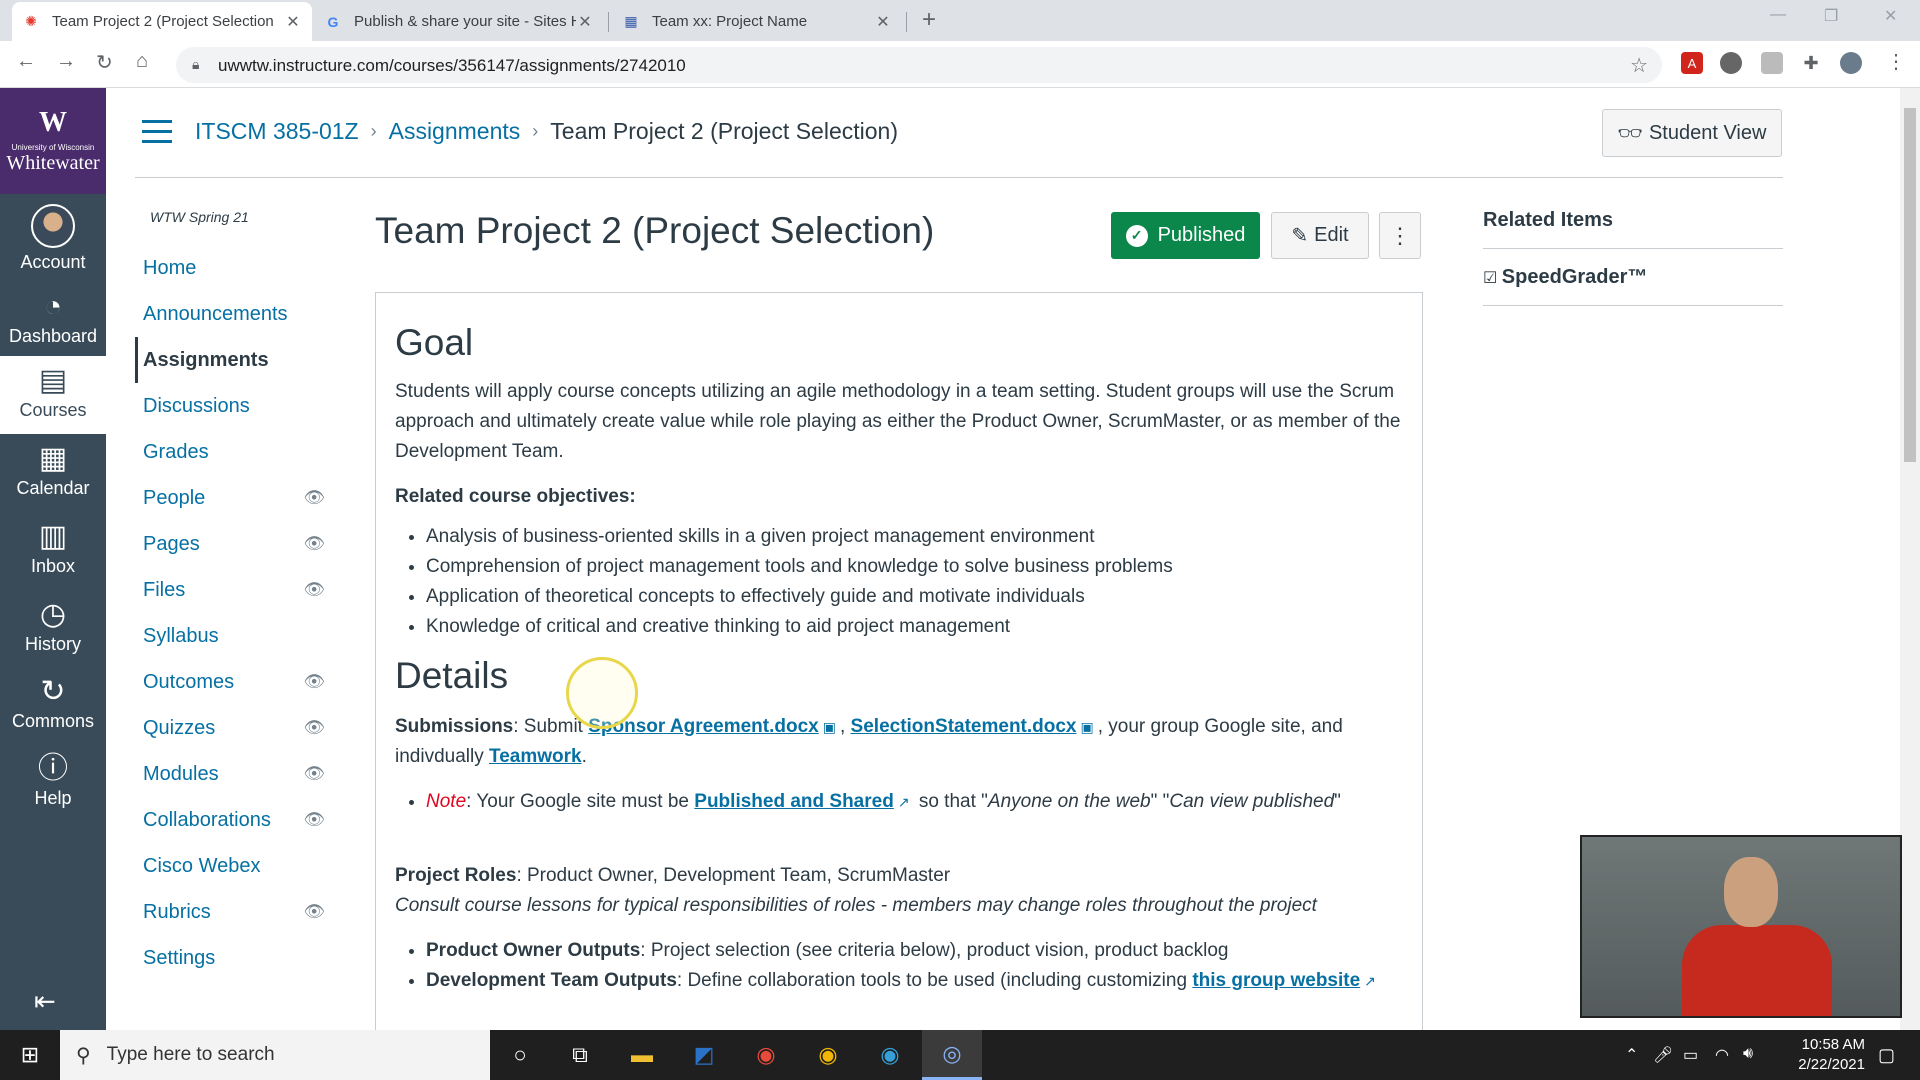 The image size is (1920, 1080). What do you see at coordinates (201, 866) in the screenshot?
I see `course-nav-label: Cisco Webex` at bounding box center [201, 866].